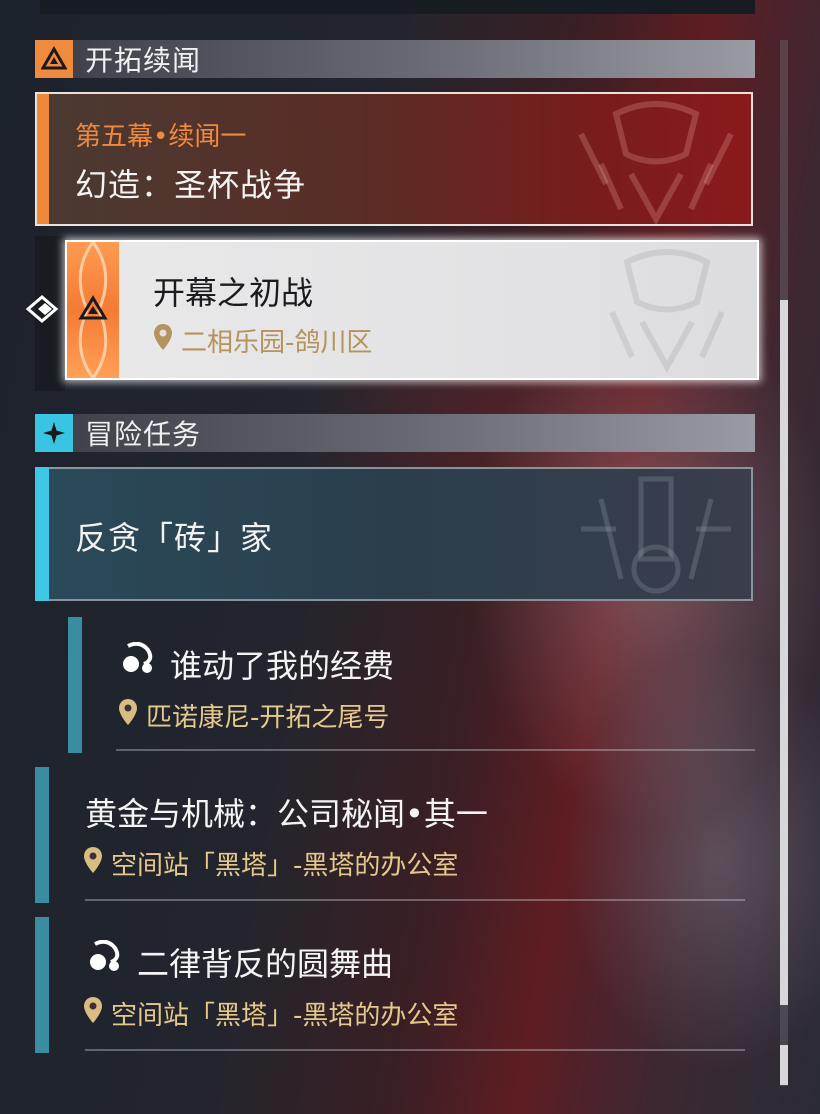  I want to click on scrollbar-end, so click(784, 1065).